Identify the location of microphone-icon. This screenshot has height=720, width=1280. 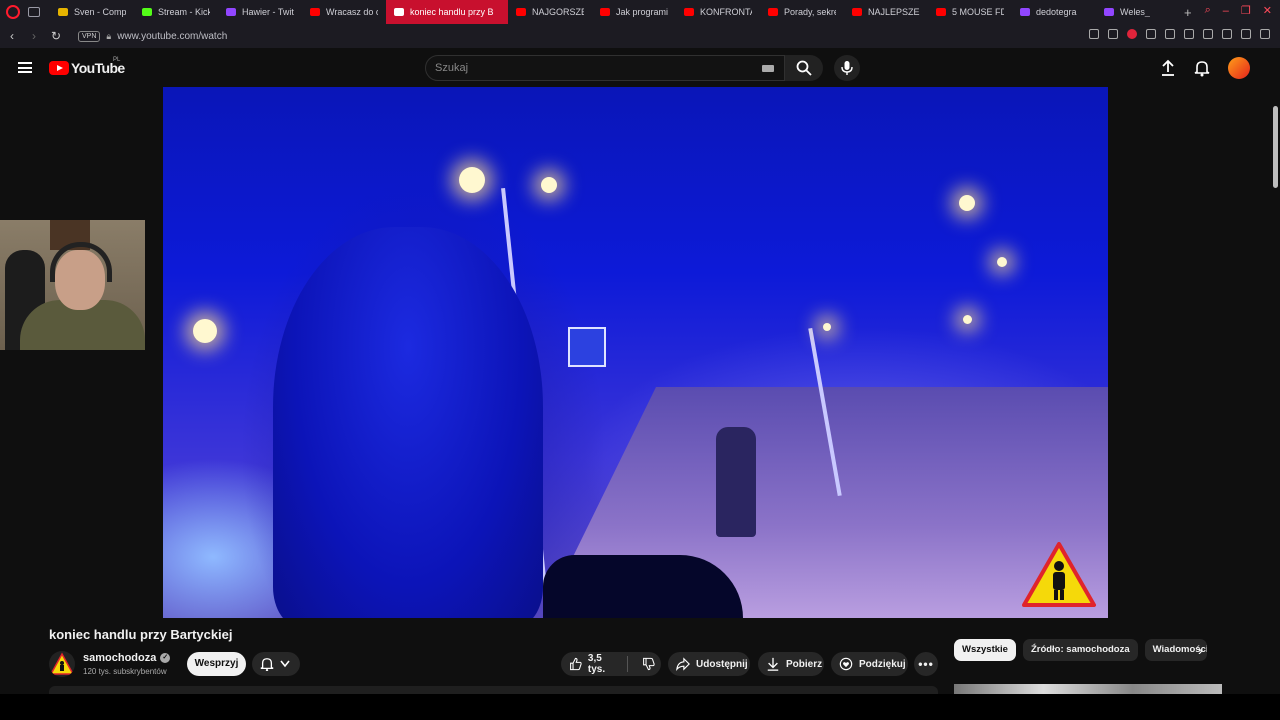
(847, 68).